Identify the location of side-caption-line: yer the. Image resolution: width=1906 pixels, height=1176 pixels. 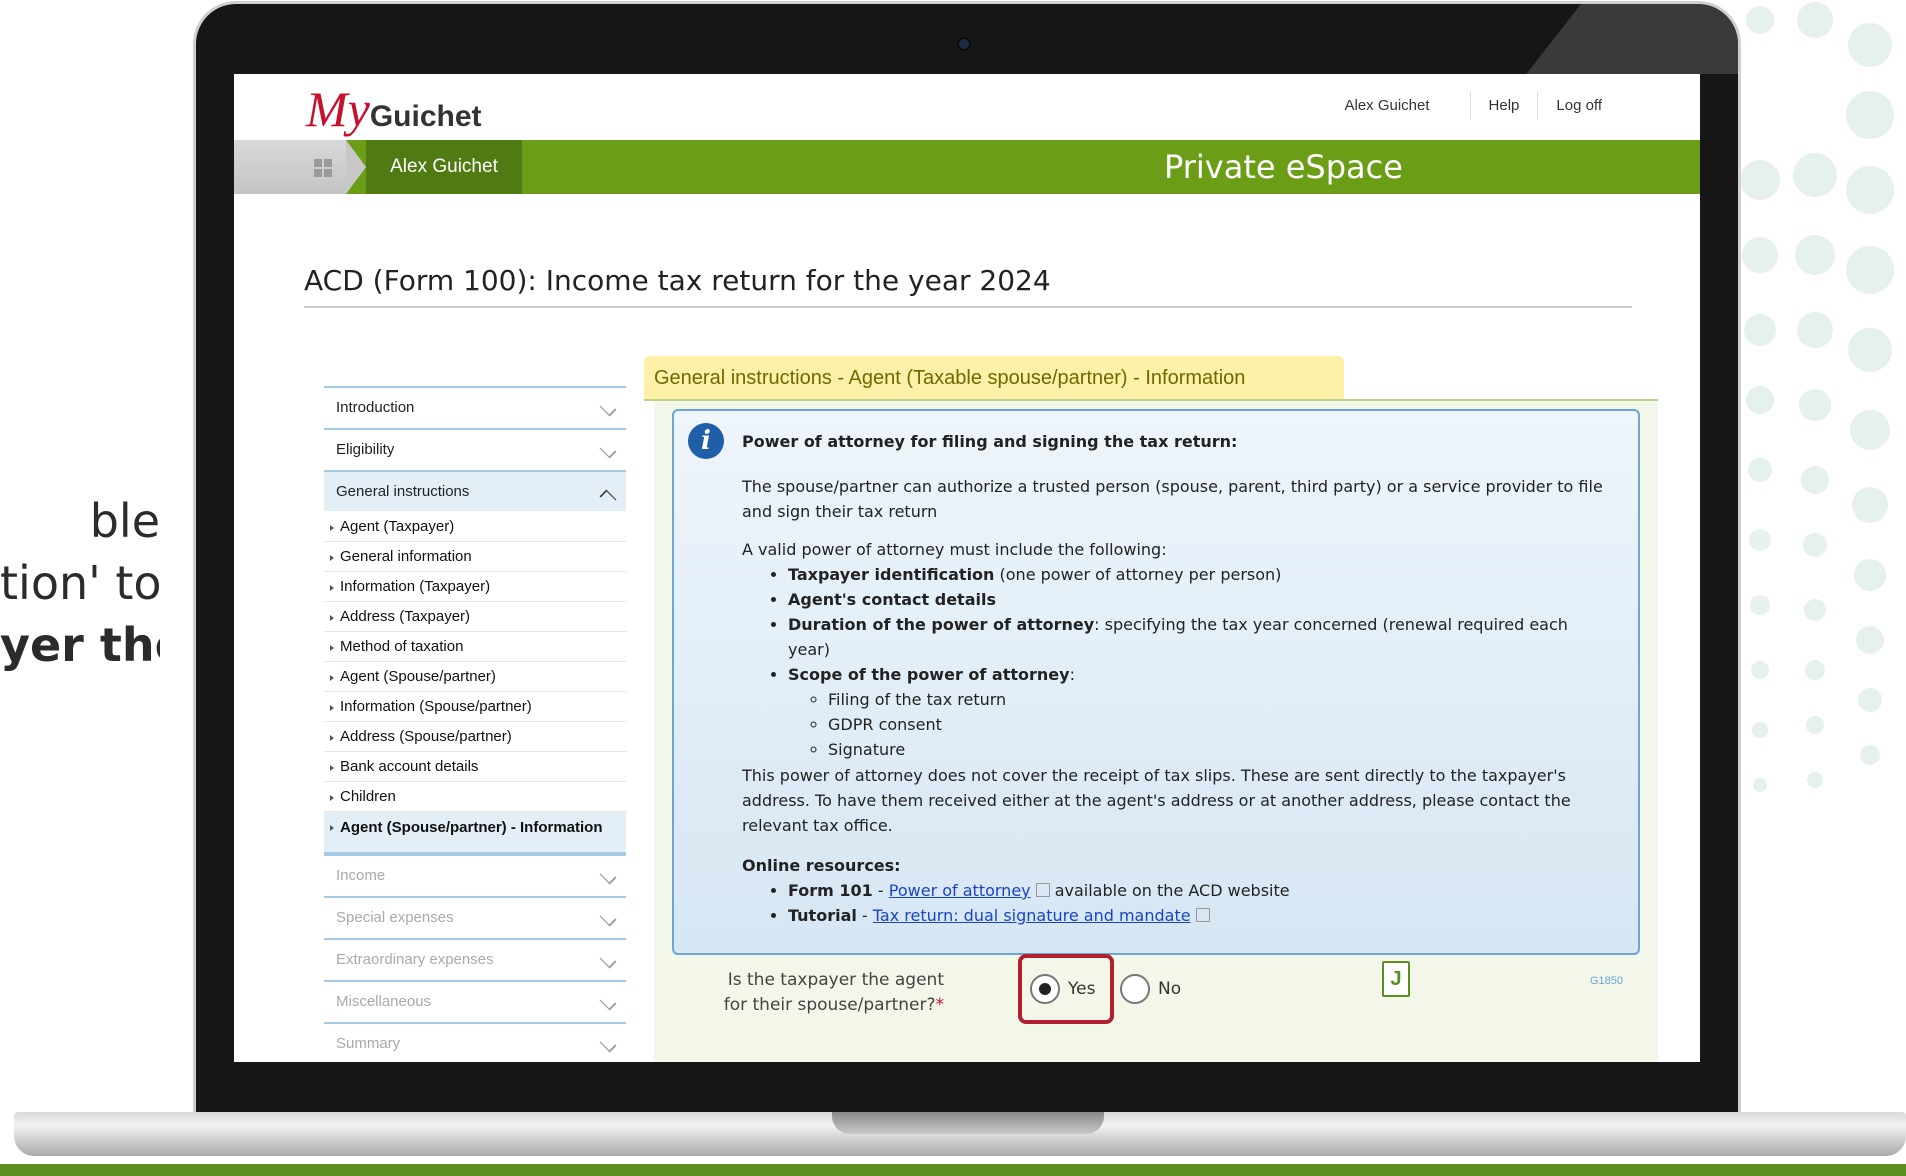
(80, 645).